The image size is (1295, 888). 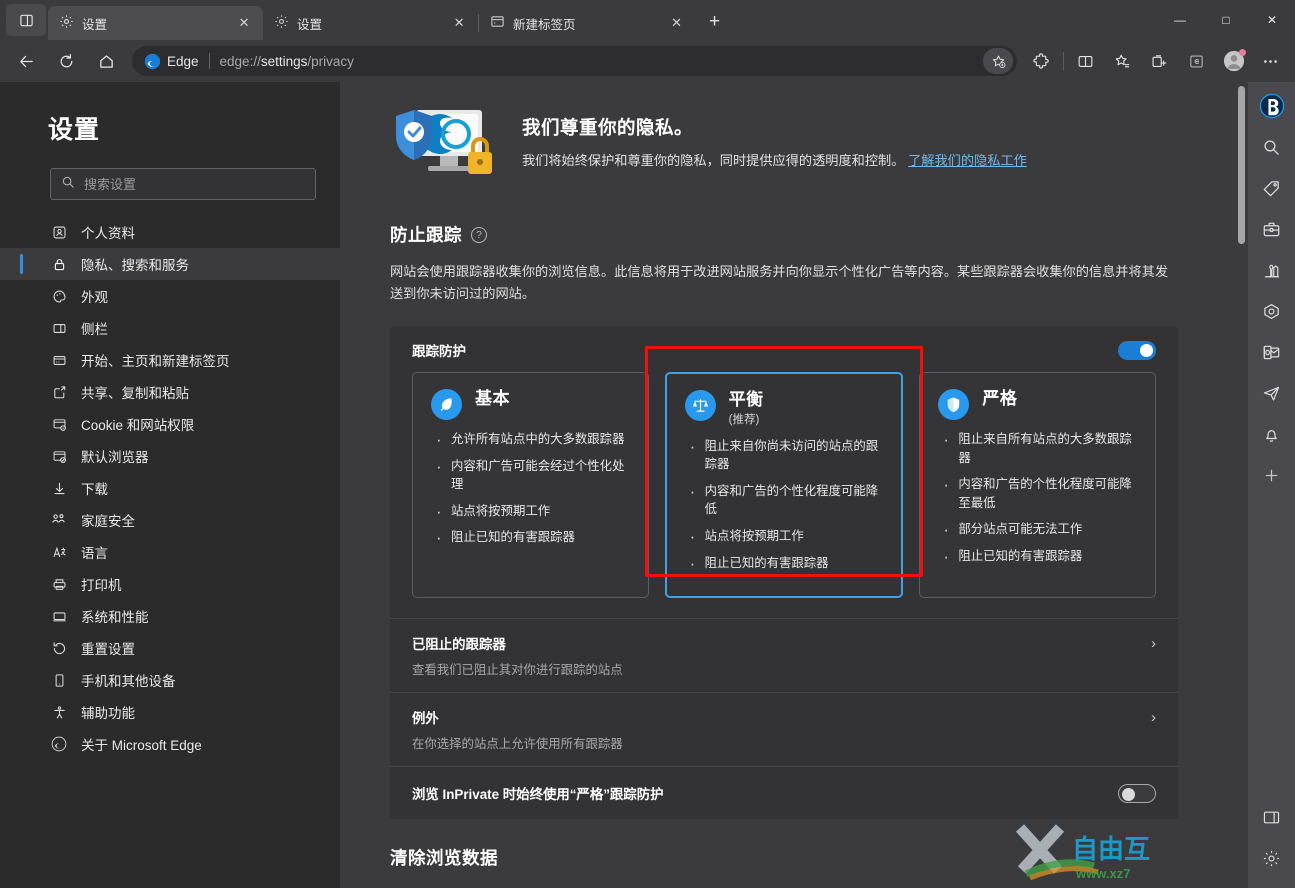 I want to click on tracking-protection-row: 跟踪防护, so click(x=784, y=349).